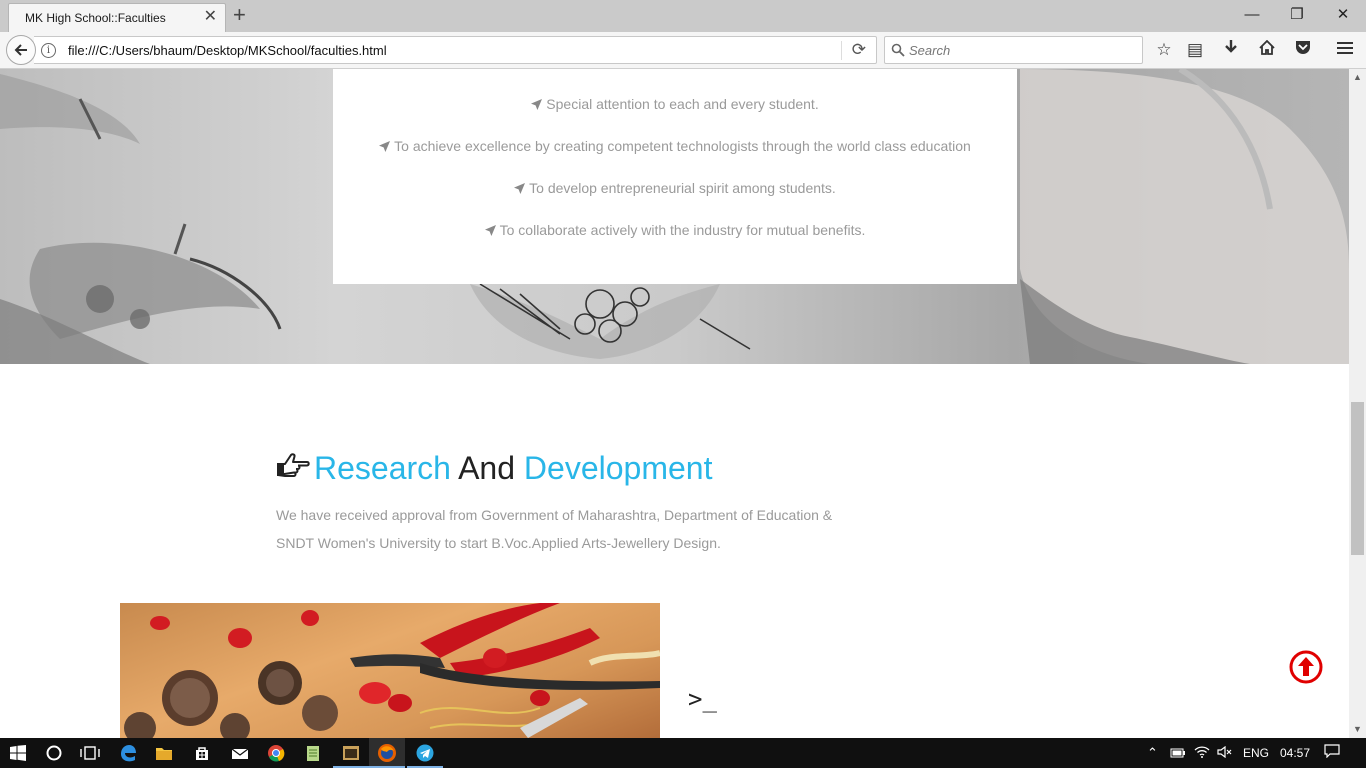 This screenshot has width=1366, height=774. I want to click on mail-icon, so click(240, 753).